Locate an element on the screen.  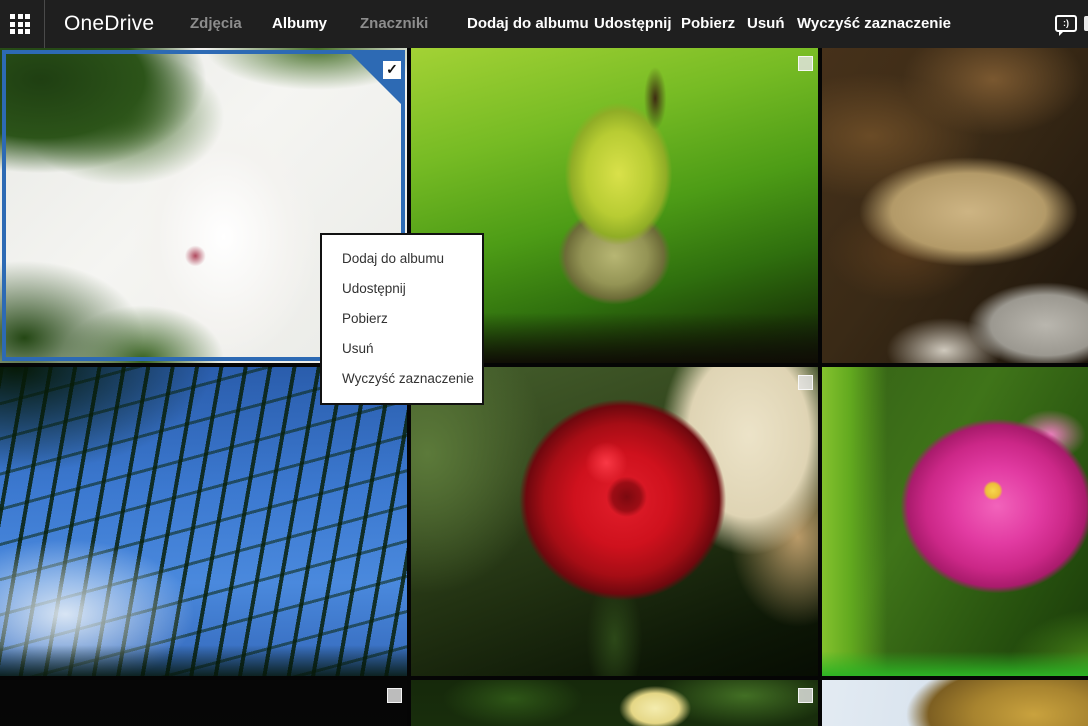
context-menu-item-share: Udostępnij is located at coordinates (402, 289).